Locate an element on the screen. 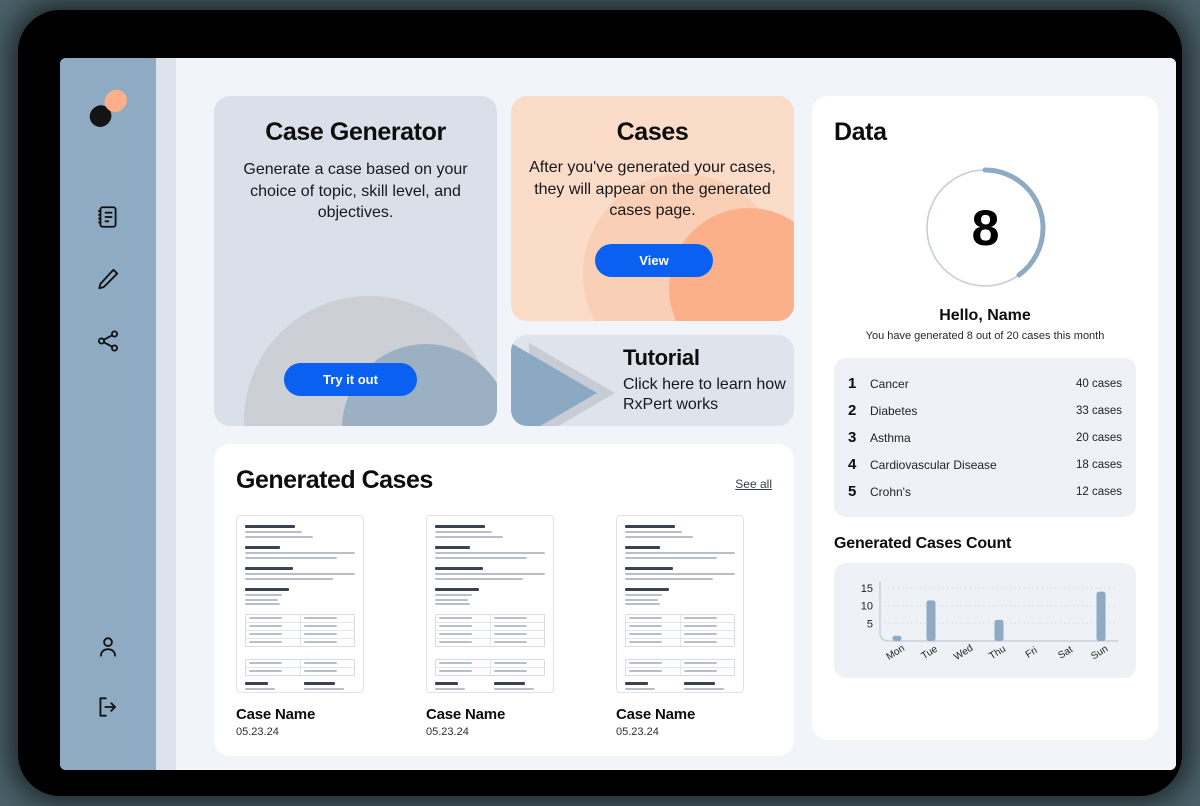 Image resolution: width=1200 pixels, height=806 pixels. ranking-row: 1 Cancer 40 cases is located at coordinates (985, 383).